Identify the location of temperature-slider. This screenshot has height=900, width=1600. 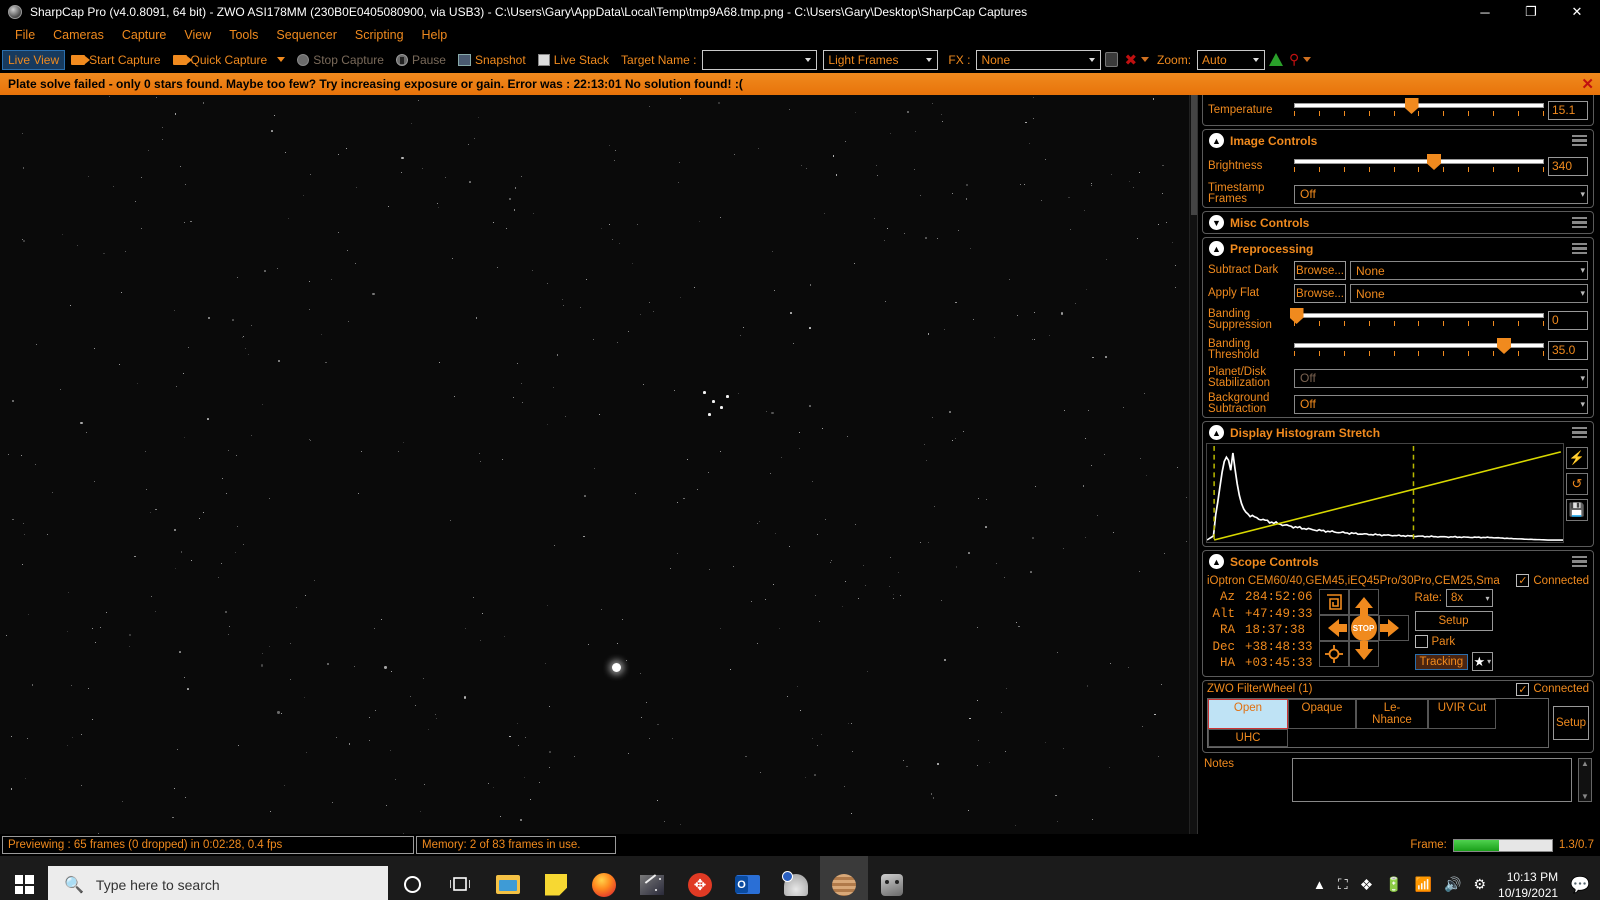
(1419, 110).